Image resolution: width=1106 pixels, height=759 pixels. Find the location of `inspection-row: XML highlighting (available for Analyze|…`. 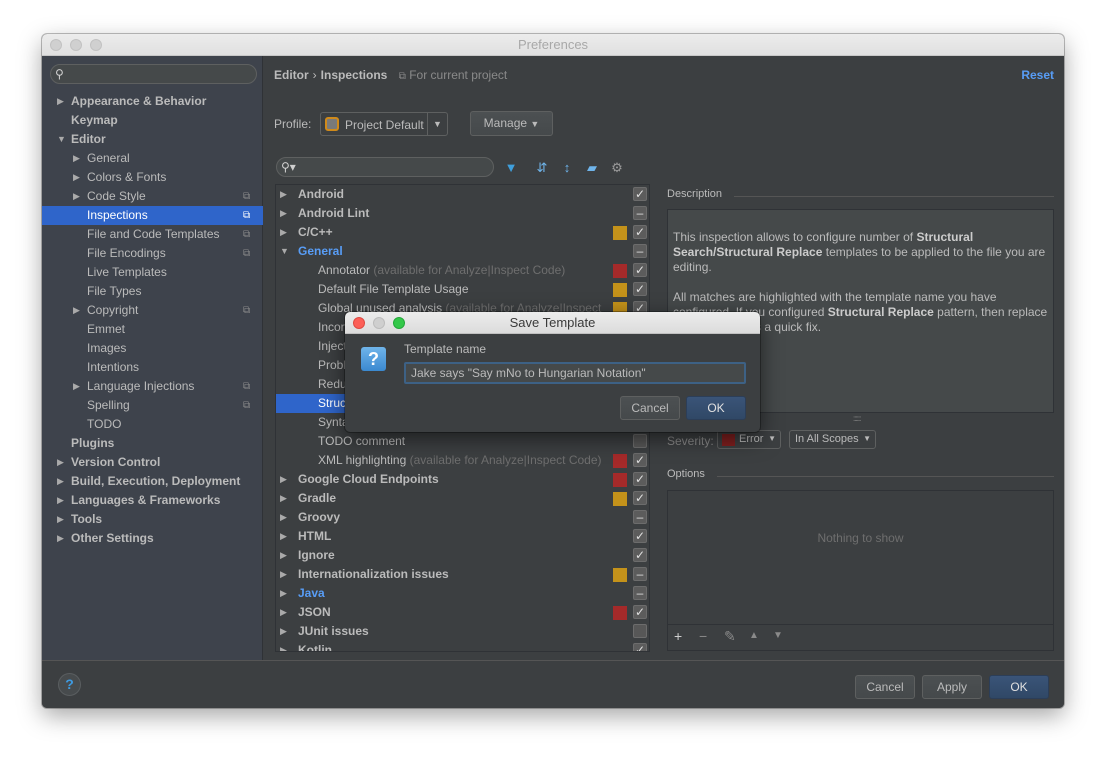

inspection-row: XML highlighting (available for Analyze|… is located at coordinates (462, 460).